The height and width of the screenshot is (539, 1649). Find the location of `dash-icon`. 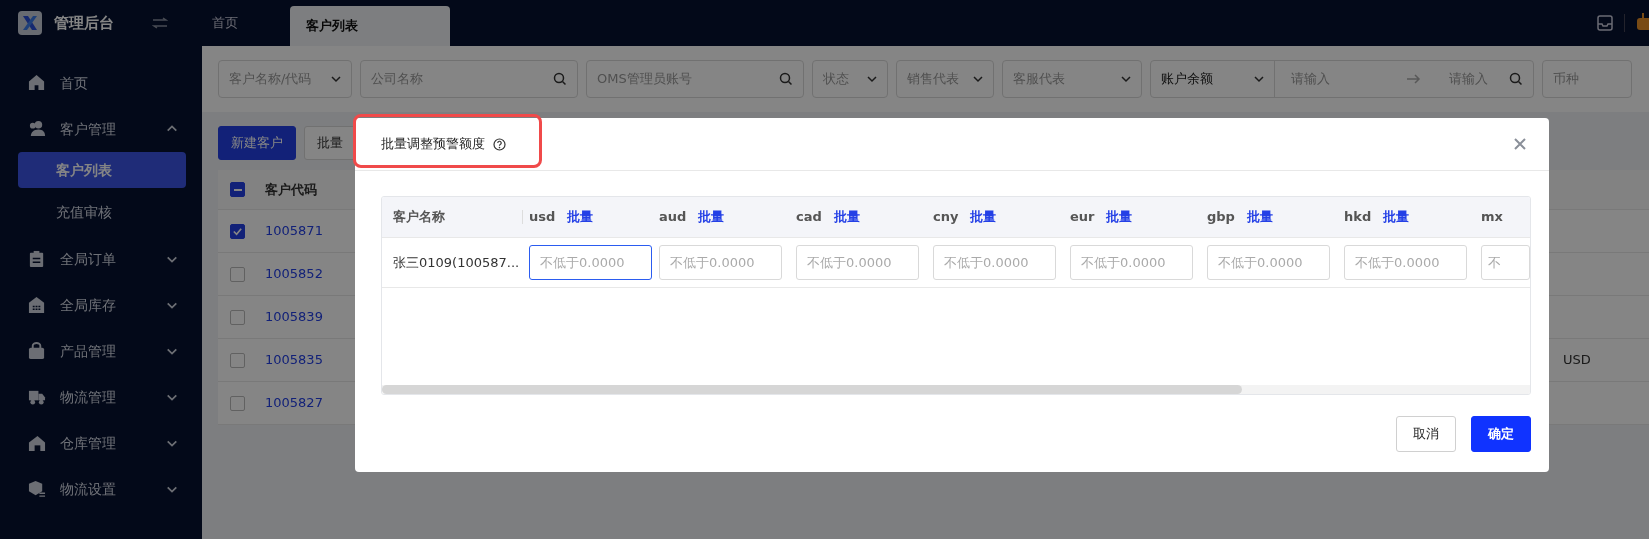

dash-icon is located at coordinates (237, 189).